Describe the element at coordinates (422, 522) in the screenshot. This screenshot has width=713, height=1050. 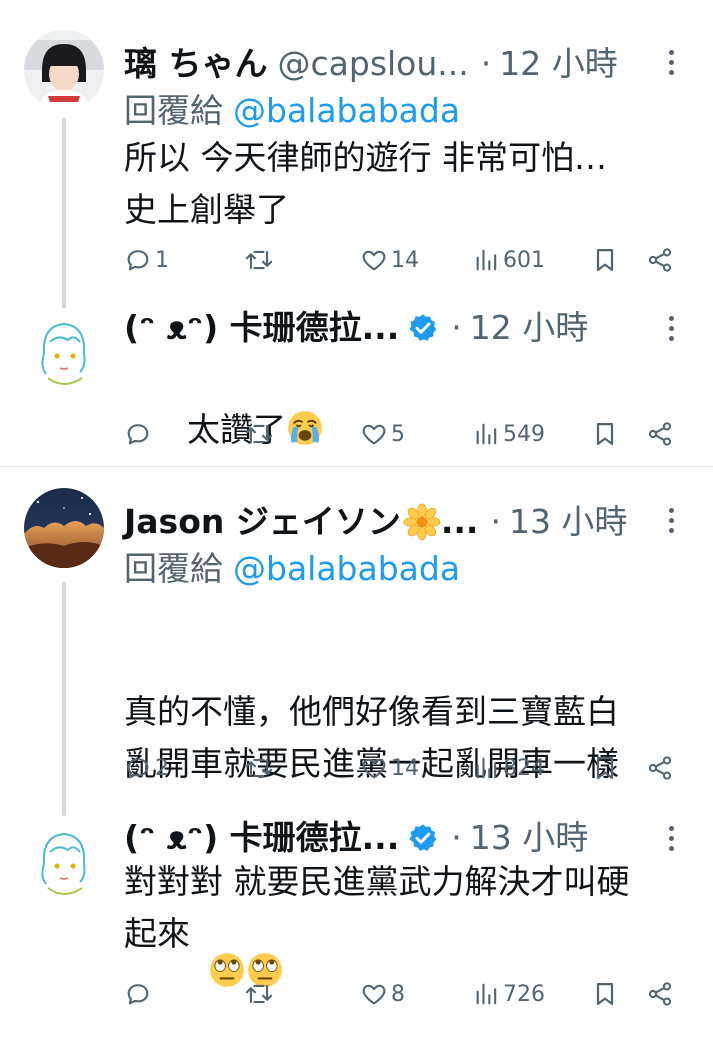
I see `blossom-emoji` at that location.